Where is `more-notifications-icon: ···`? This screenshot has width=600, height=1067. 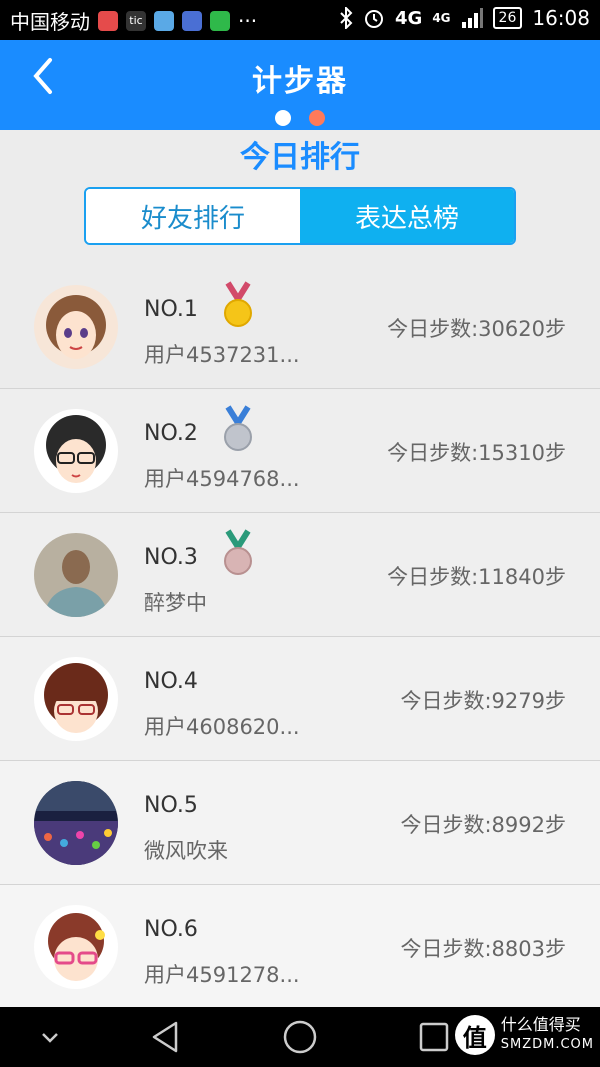 more-notifications-icon: ··· is located at coordinates (248, 20).